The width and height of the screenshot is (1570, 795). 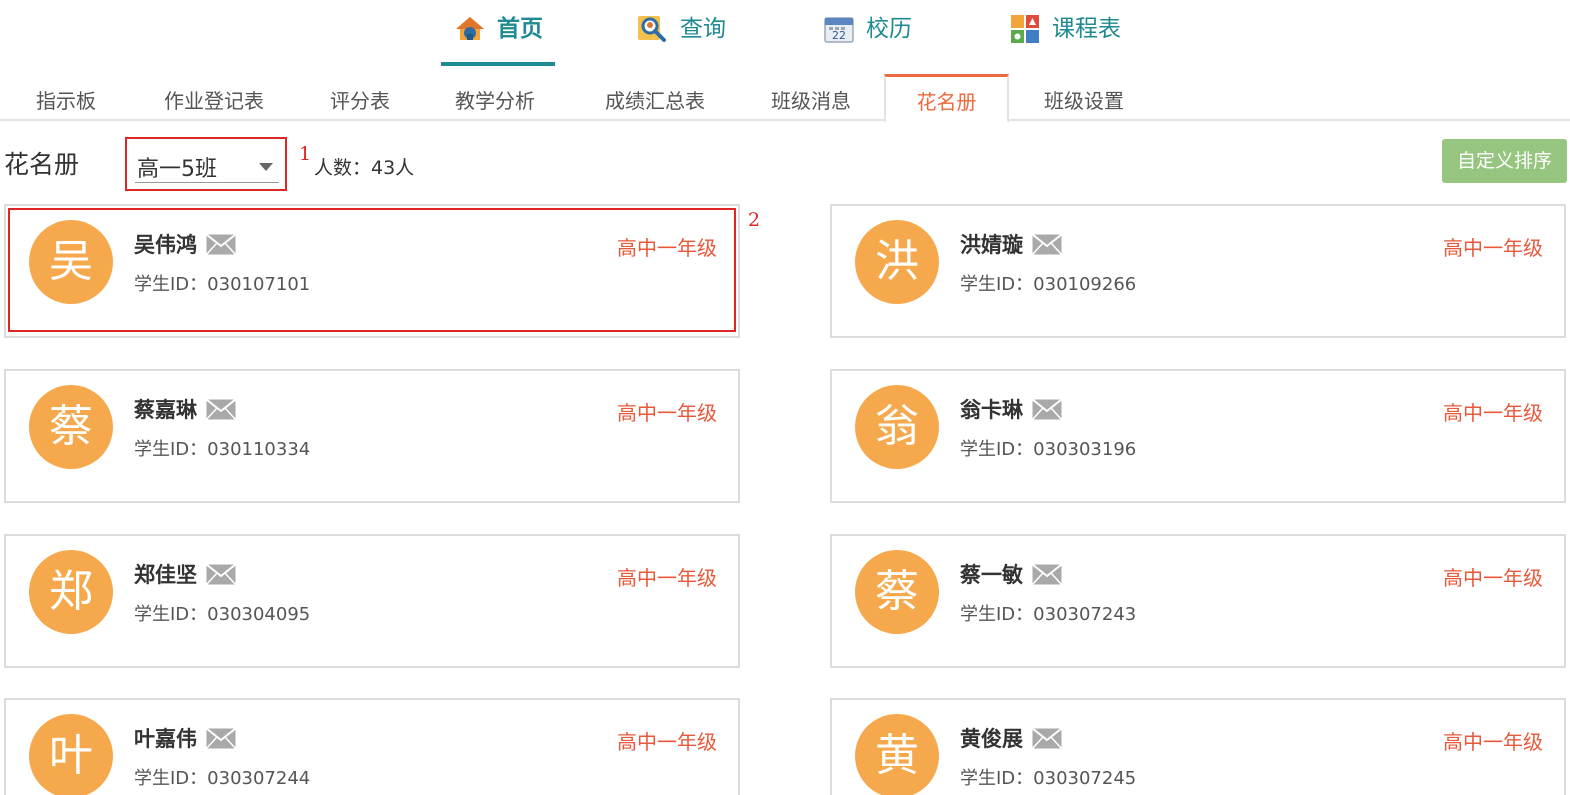 What do you see at coordinates (222, 778) in the screenshot?
I see `student-id: 学生ID：030307244` at bounding box center [222, 778].